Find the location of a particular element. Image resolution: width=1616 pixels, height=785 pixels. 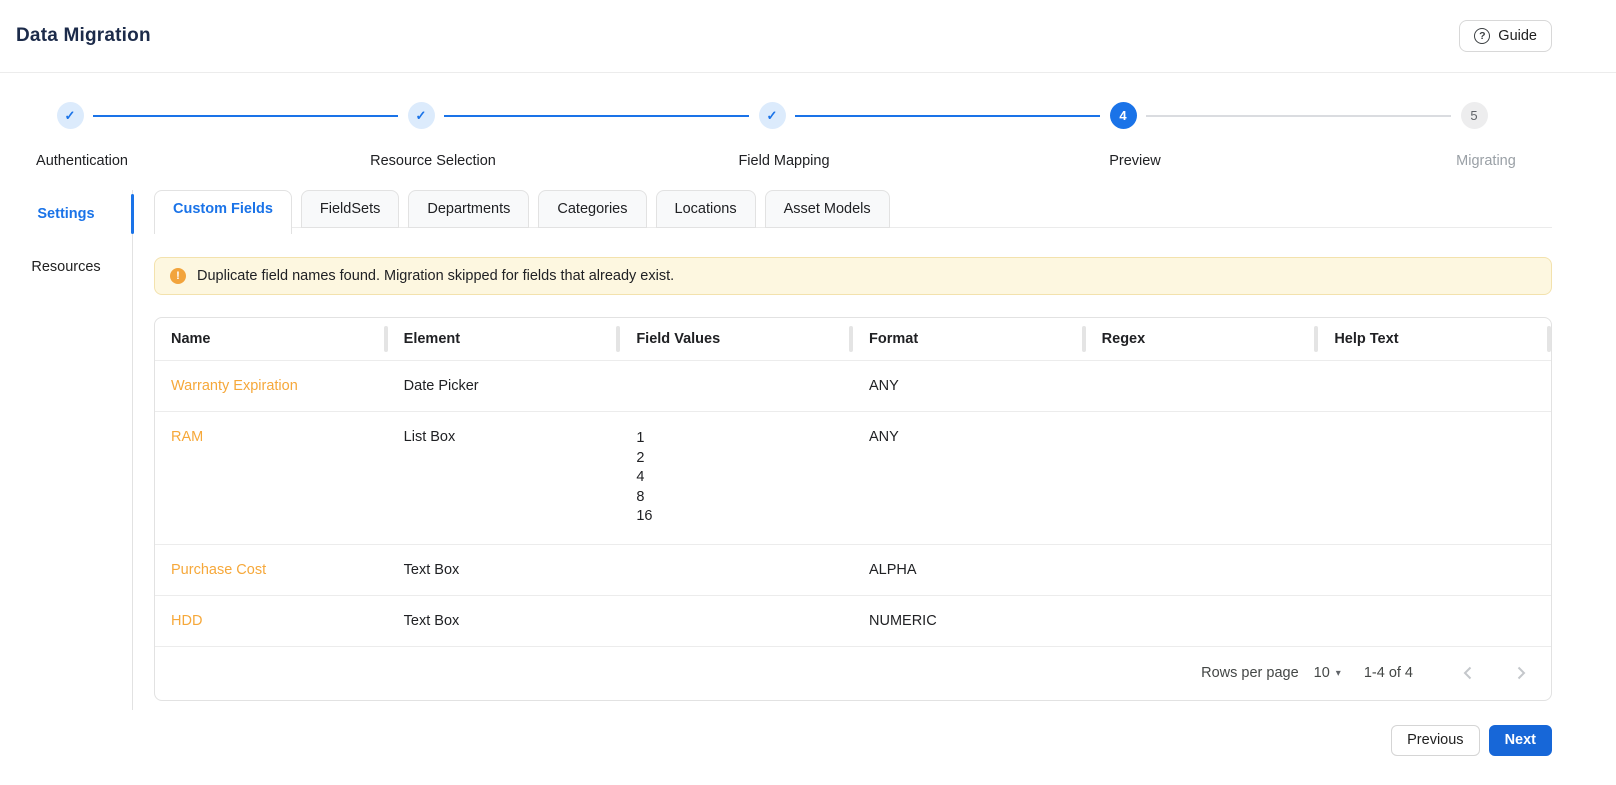

column-header-element: Element is located at coordinates (504, 339).